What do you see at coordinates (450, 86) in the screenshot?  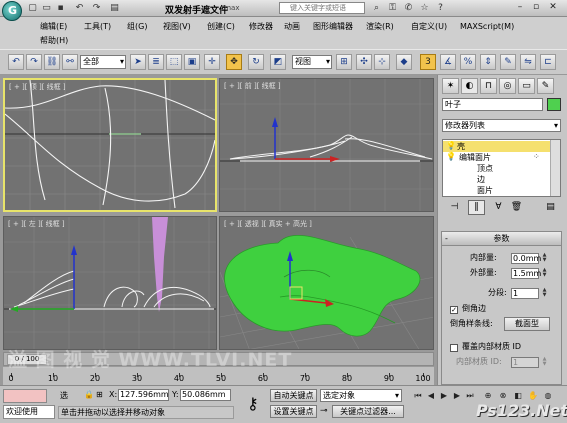 I see `create-tab-icon: ✶` at bounding box center [450, 86].